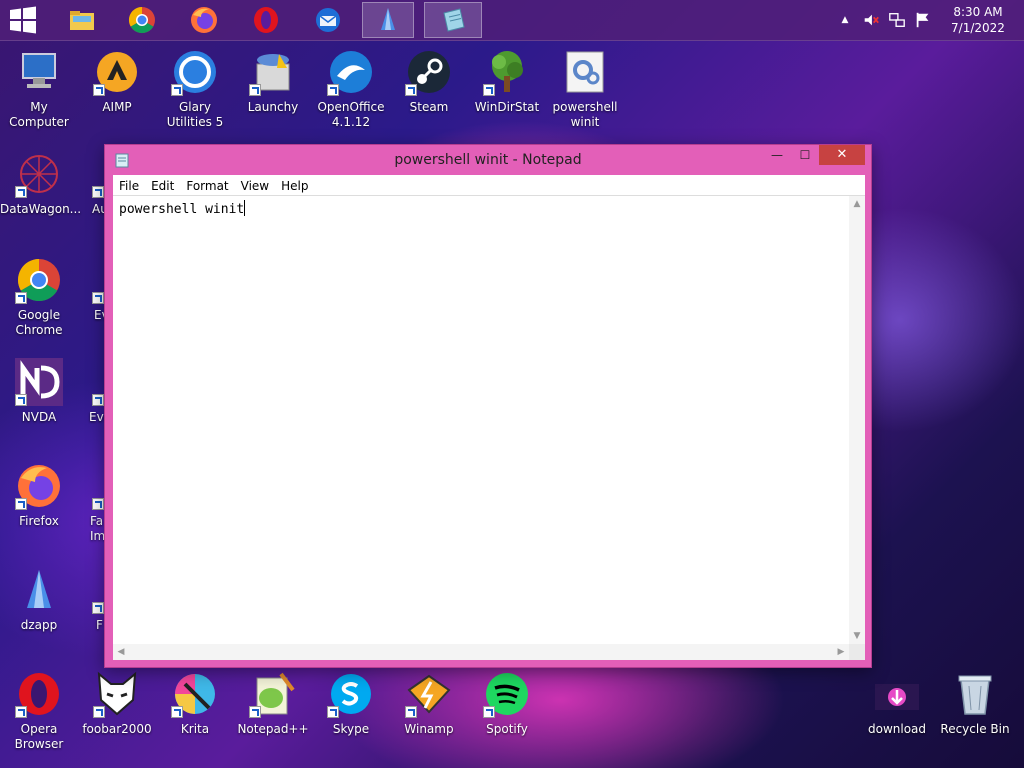  Describe the element at coordinates (897, 20) in the screenshot. I see `network-icon` at that location.